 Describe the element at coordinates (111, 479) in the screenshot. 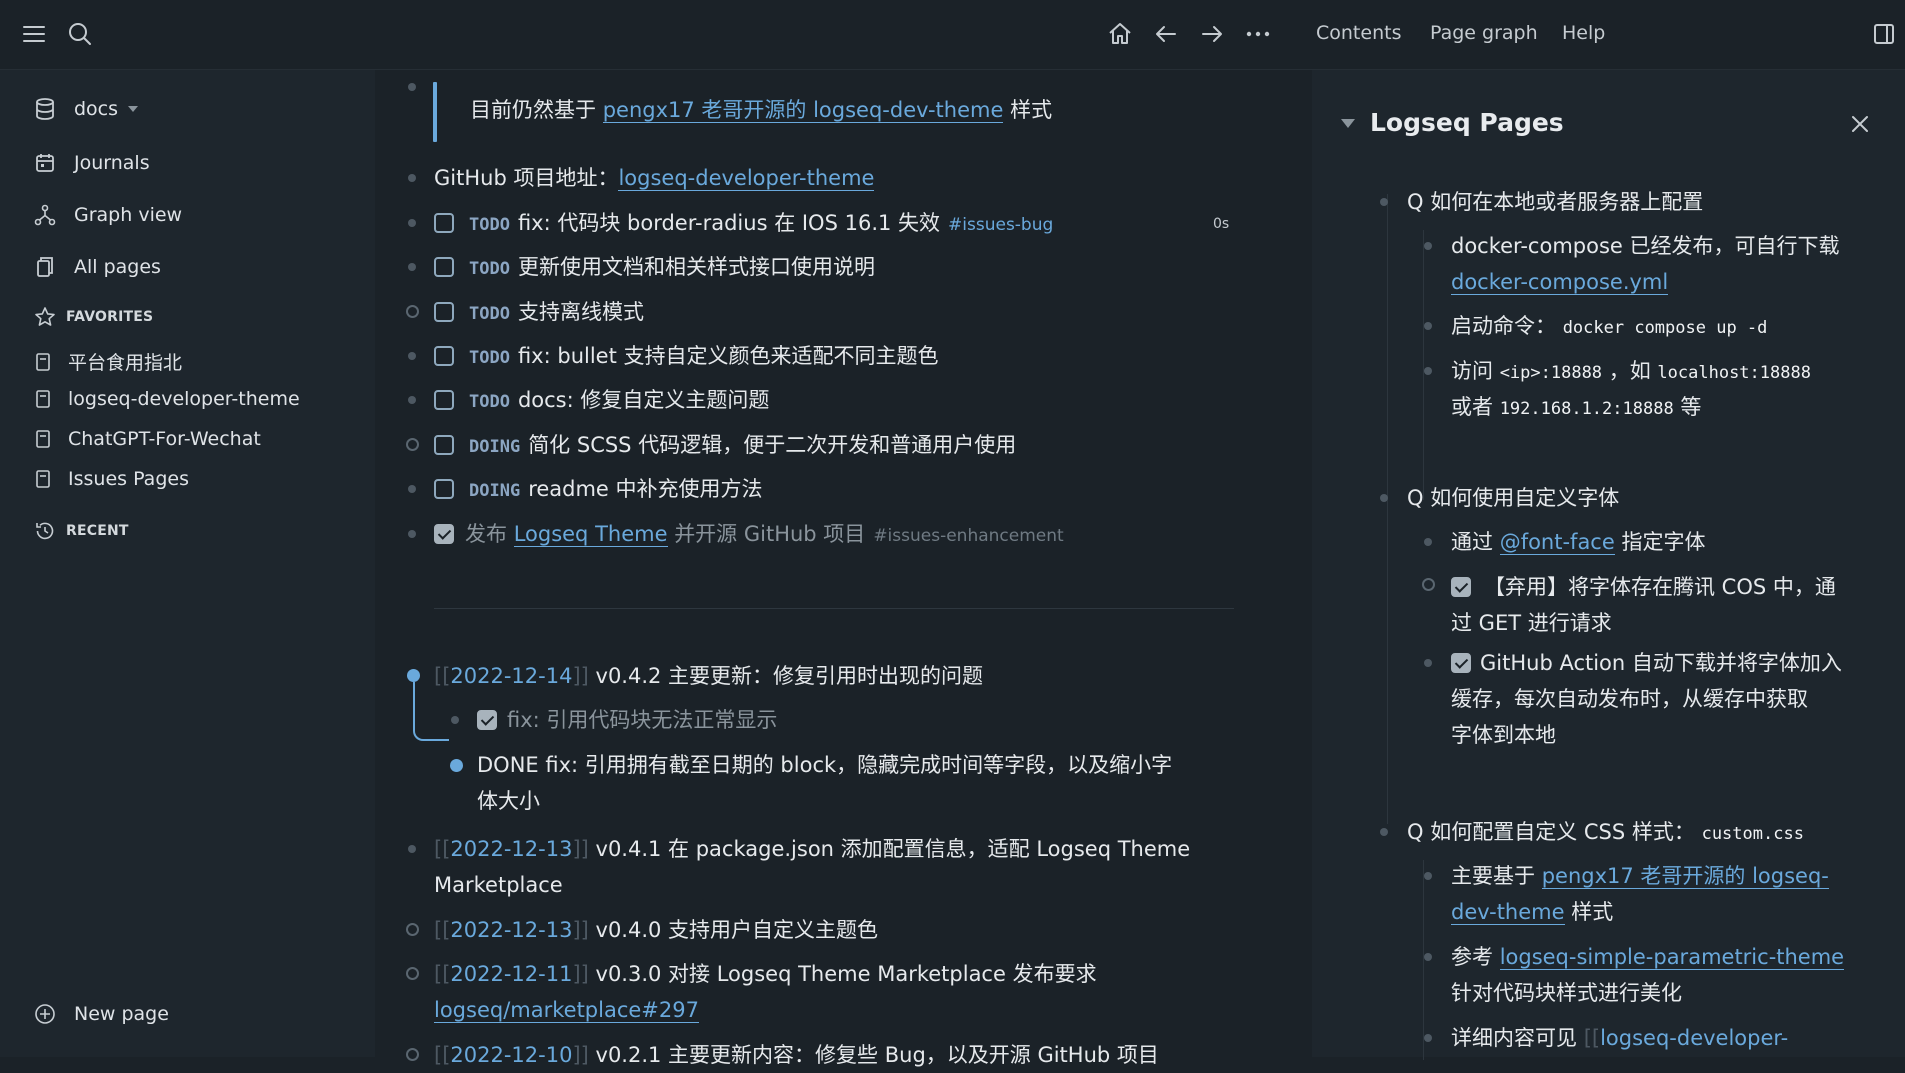

I see `favorite-item: Issues Pages` at that location.